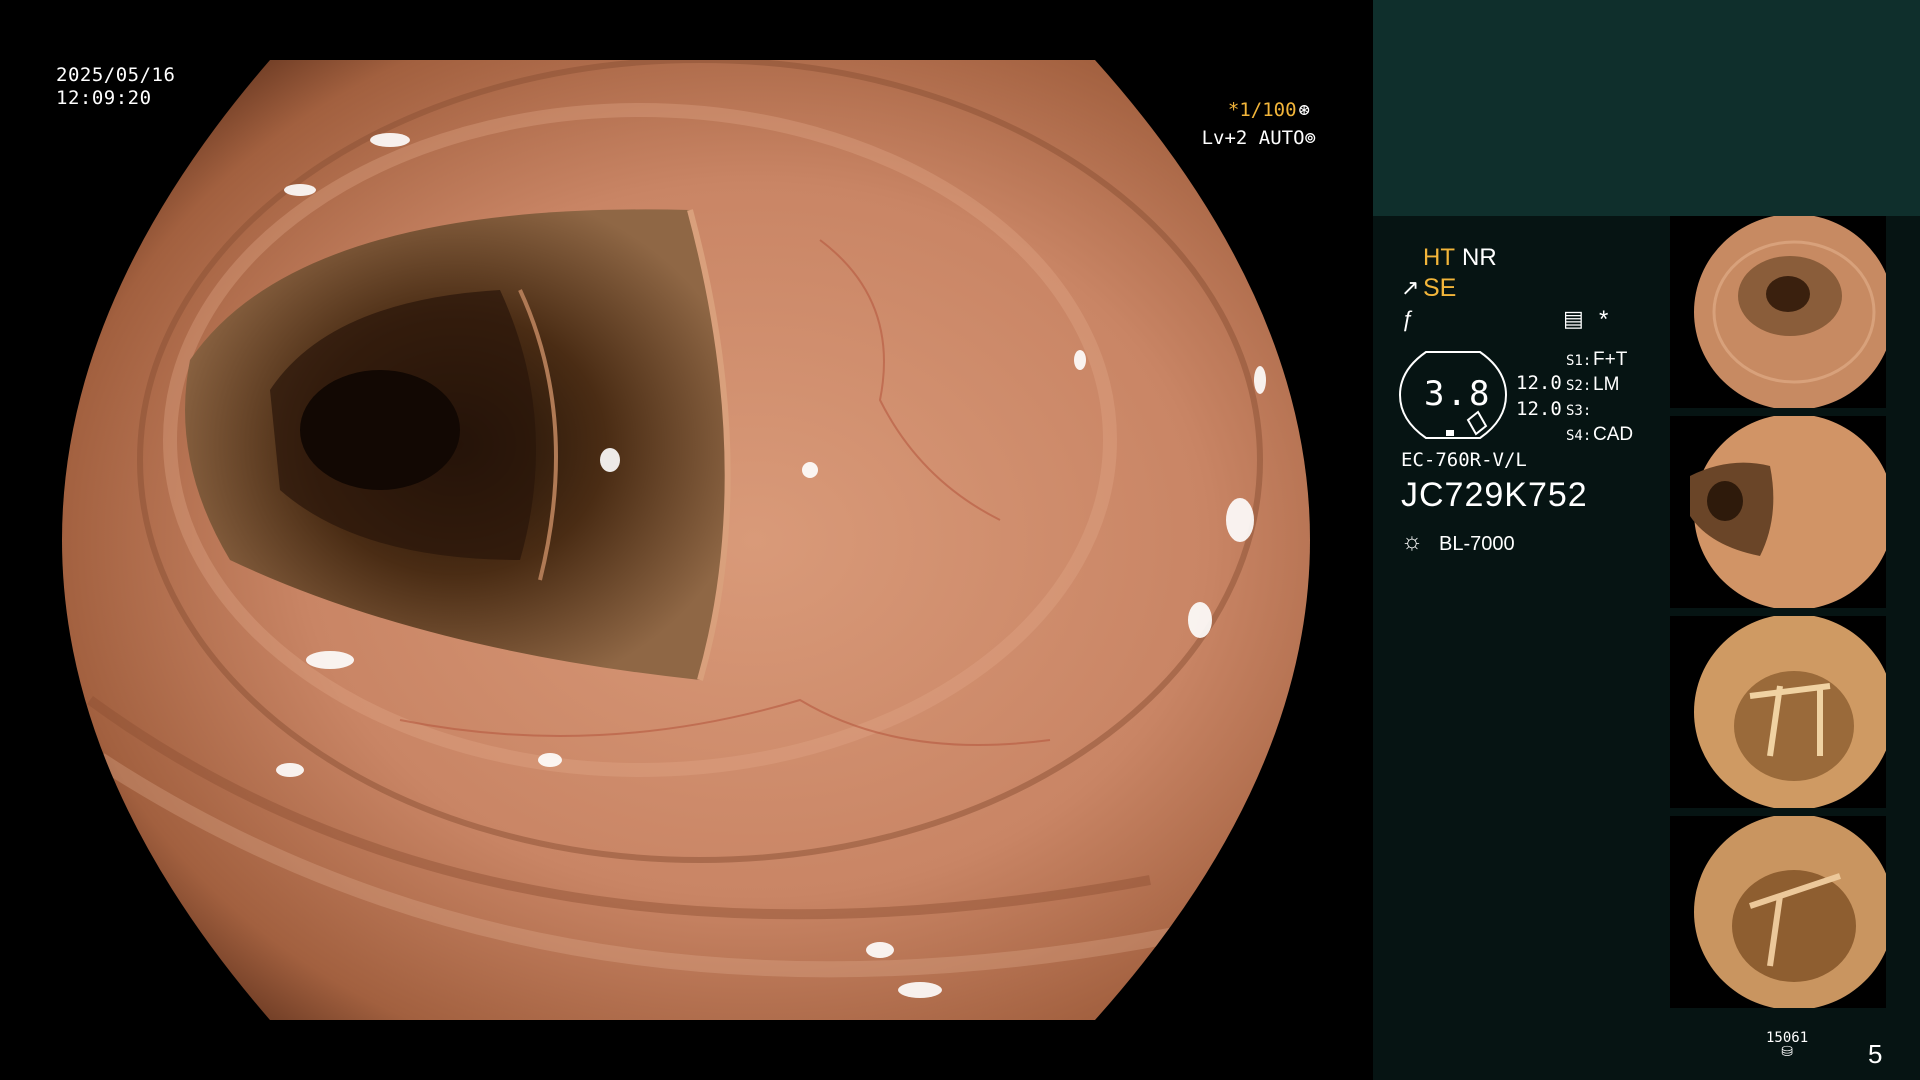  Describe the element at coordinates (1539, 383) in the screenshot. I see `parameter-value-a: 12.0` at that location.